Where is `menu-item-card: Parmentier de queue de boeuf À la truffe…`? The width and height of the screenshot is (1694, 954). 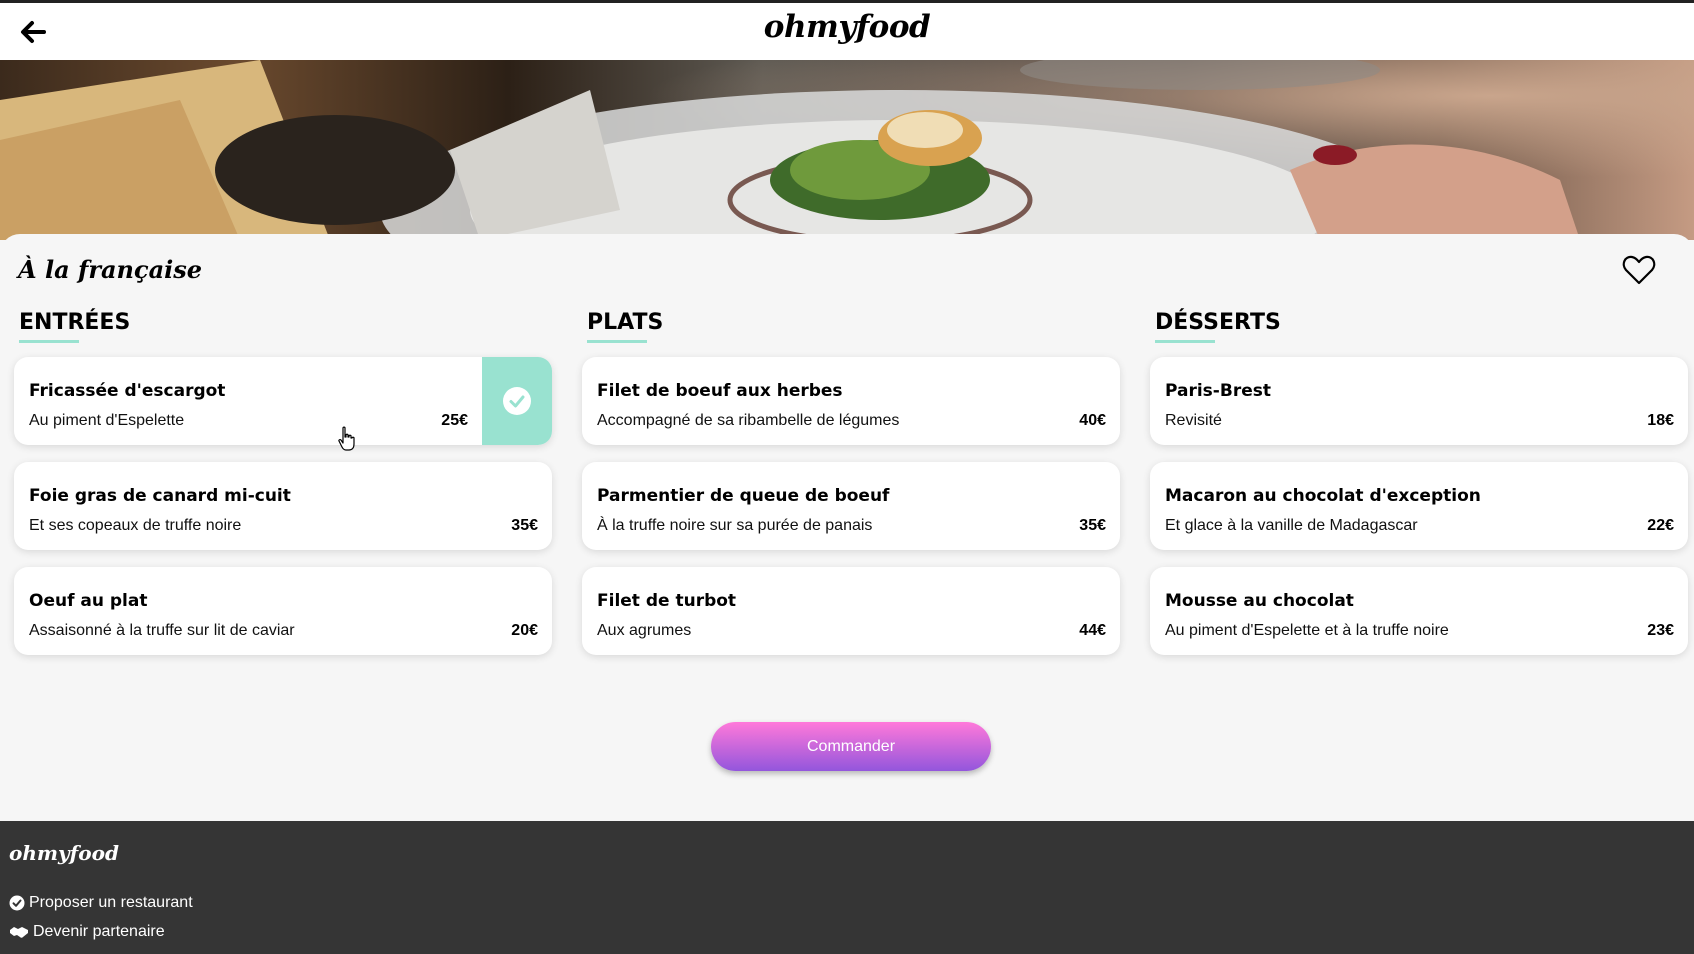 menu-item-card: Parmentier de queue de boeuf À la truffe… is located at coordinates (851, 506).